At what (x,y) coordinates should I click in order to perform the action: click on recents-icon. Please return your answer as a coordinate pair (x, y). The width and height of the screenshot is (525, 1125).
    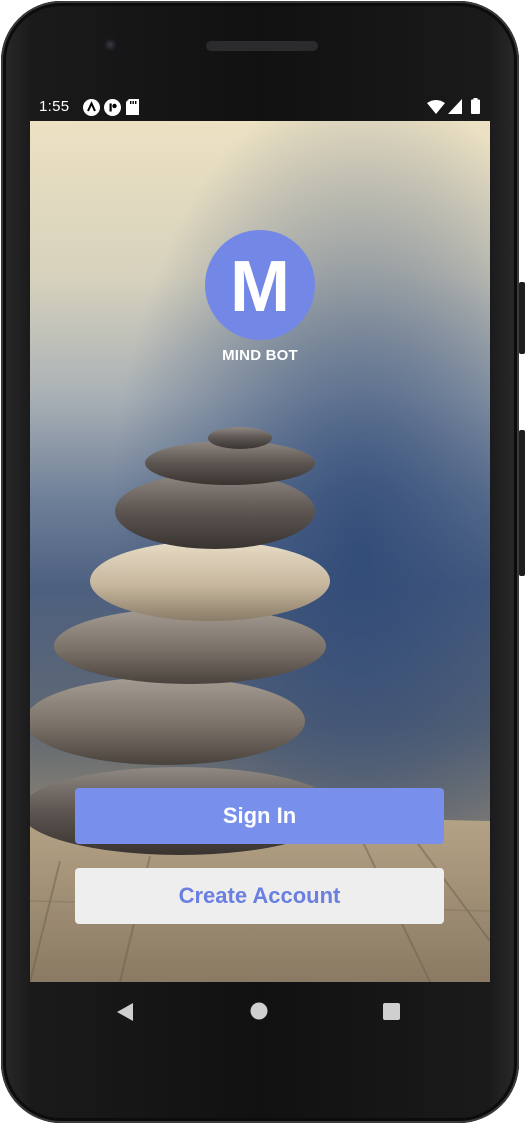
    Looking at the image, I should click on (391, 1014).